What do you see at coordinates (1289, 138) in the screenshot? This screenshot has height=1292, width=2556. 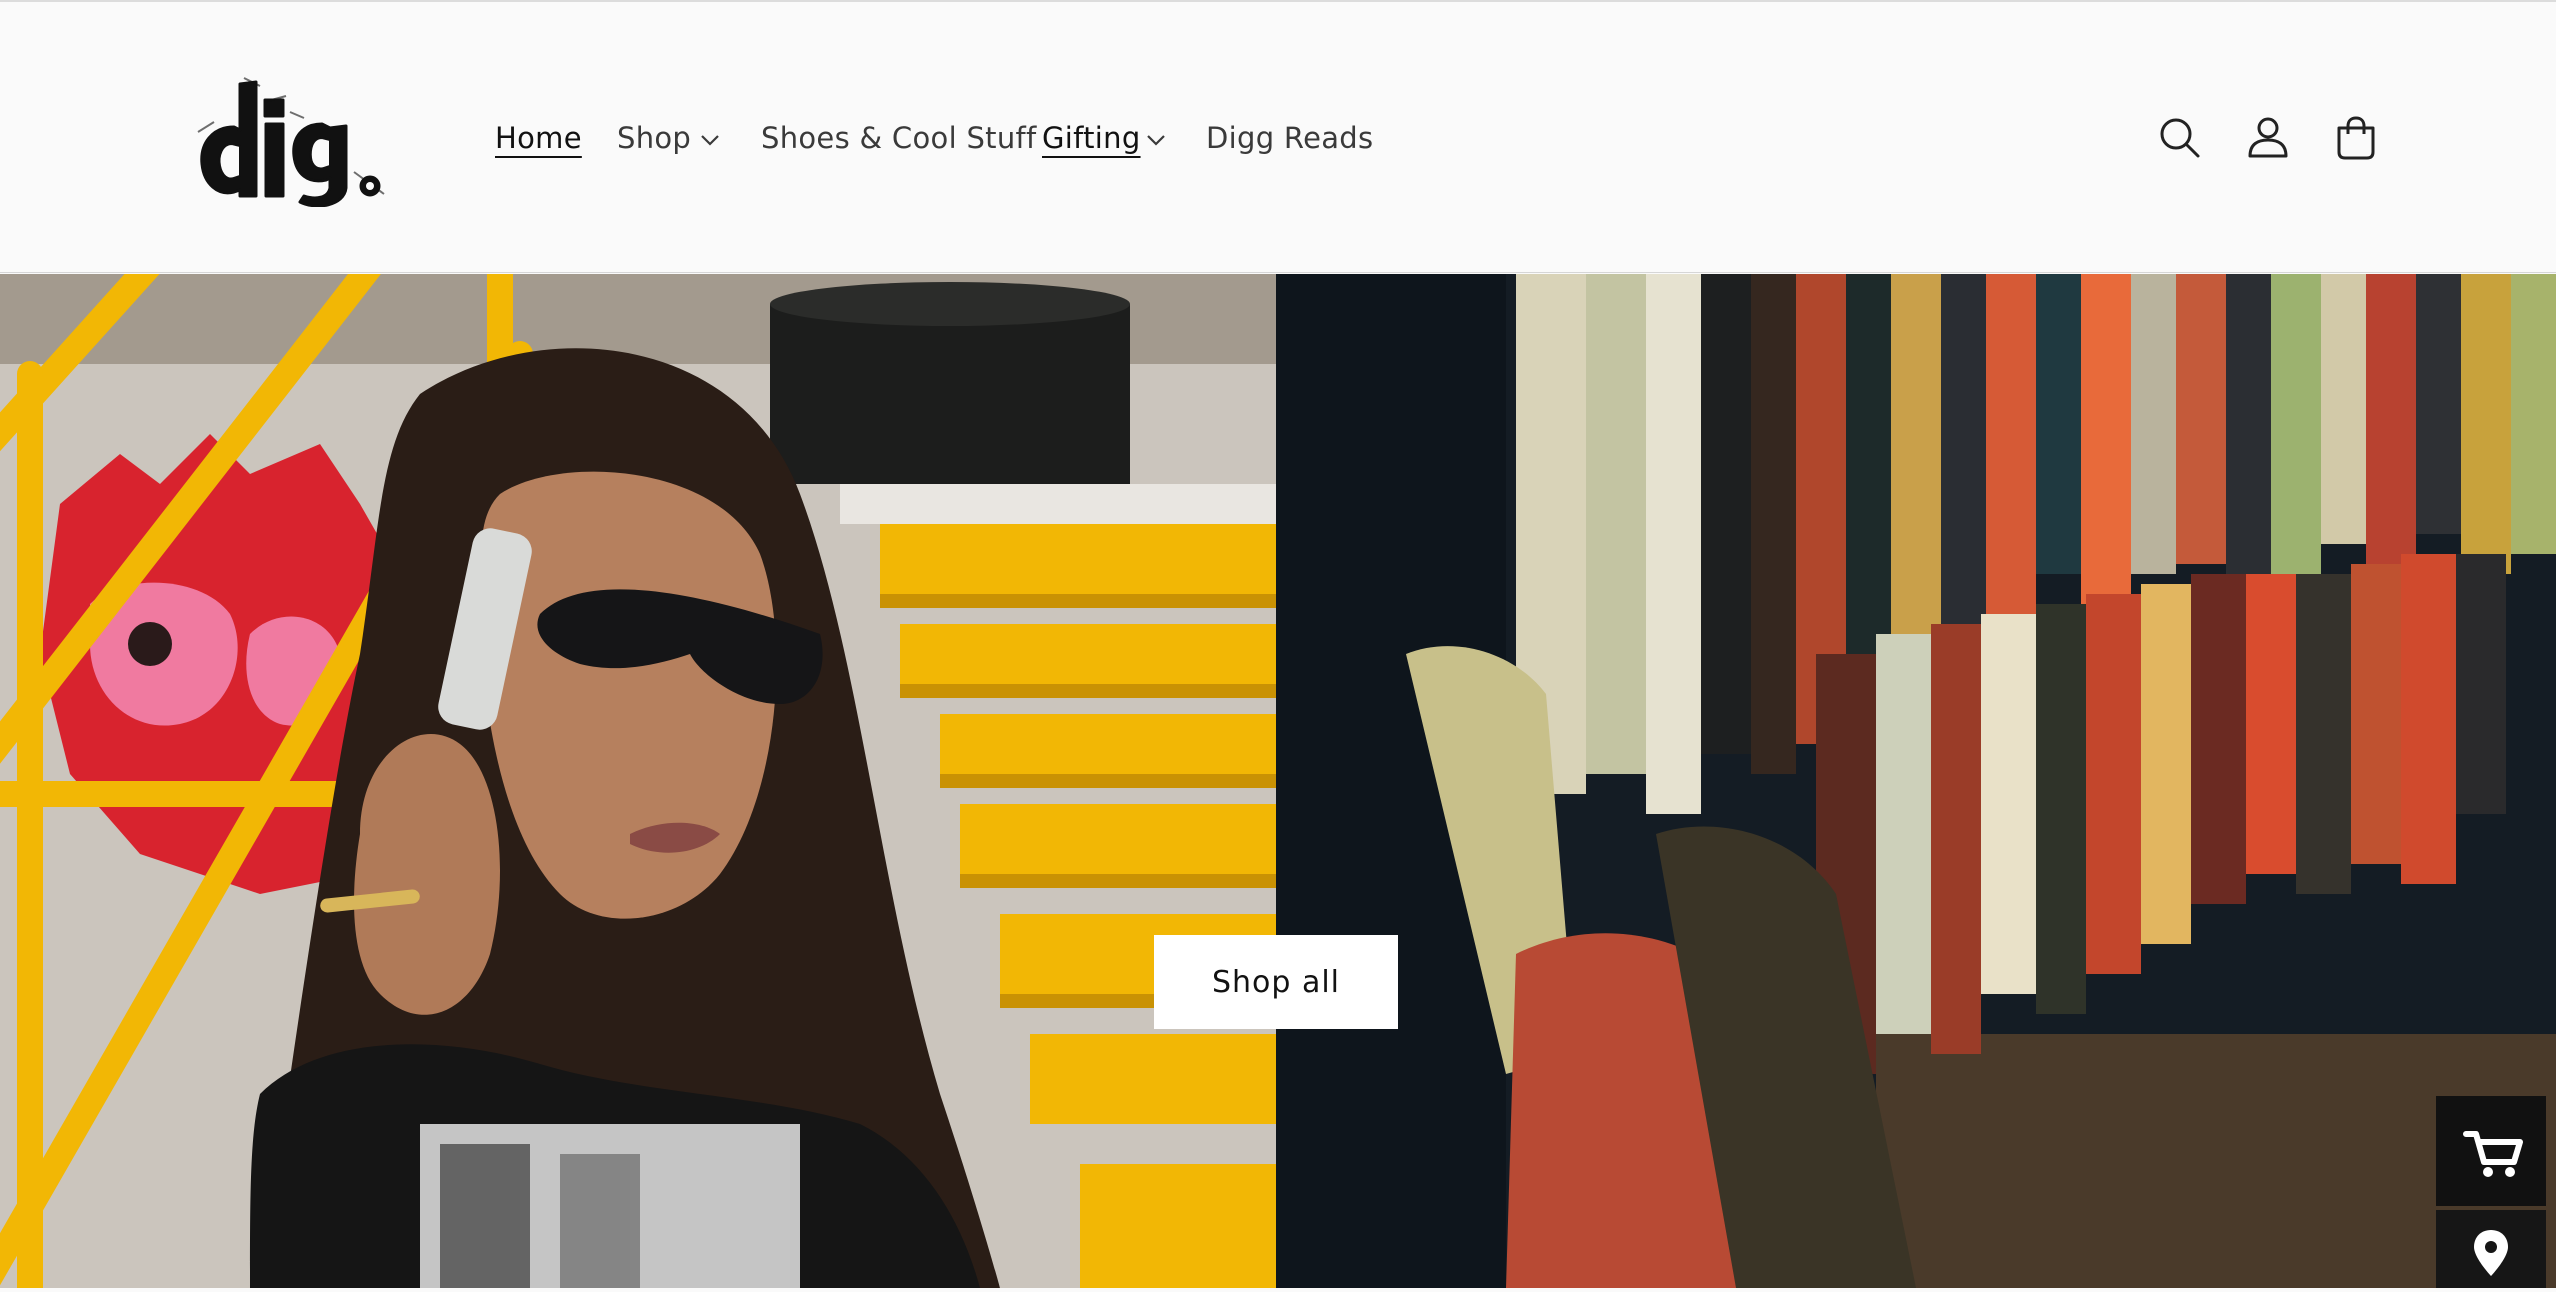 I see `nav-digg-reads: Digg Reads` at bounding box center [1289, 138].